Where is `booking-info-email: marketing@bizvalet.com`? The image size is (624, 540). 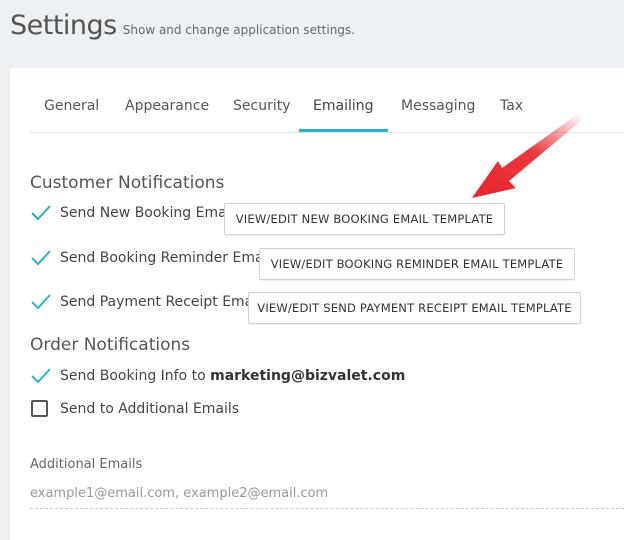
booking-info-email: marketing@bizvalet.com is located at coordinates (308, 376).